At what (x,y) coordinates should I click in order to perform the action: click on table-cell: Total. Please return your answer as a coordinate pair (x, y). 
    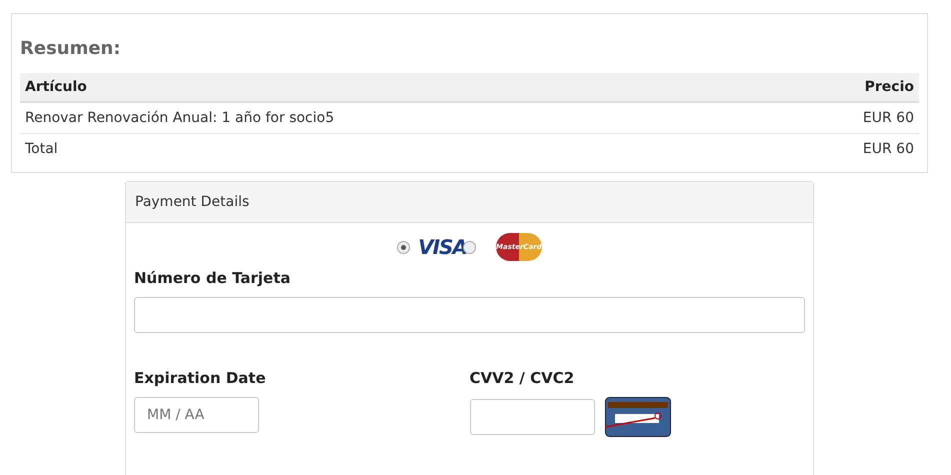
    Looking at the image, I should click on (41, 149).